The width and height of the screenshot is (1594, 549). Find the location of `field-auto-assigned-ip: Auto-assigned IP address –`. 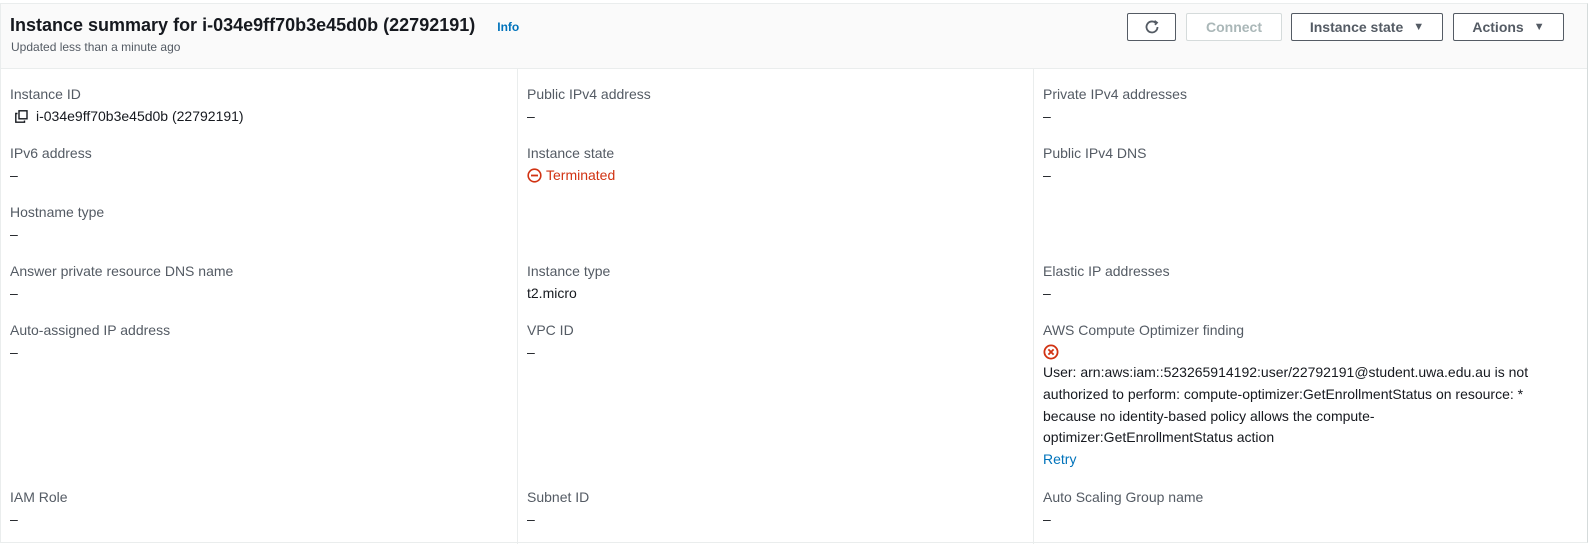

field-auto-assigned-ip: Auto-assigned IP address – is located at coordinates (260, 341).